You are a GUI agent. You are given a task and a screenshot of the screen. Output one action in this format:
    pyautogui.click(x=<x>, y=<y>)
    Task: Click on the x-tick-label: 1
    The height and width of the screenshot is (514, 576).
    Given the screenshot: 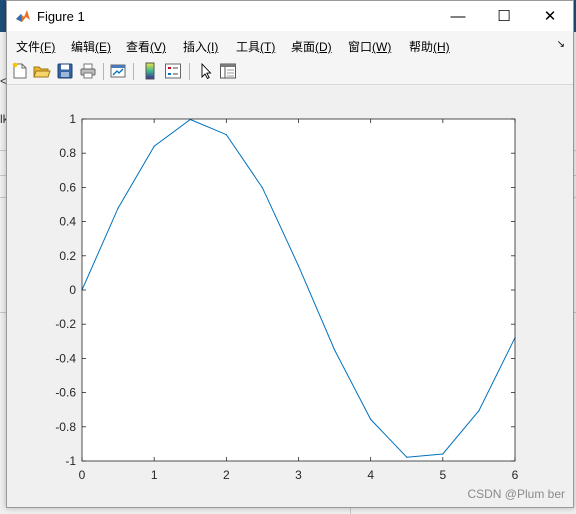 What is the action you would take?
    pyautogui.click(x=154, y=475)
    